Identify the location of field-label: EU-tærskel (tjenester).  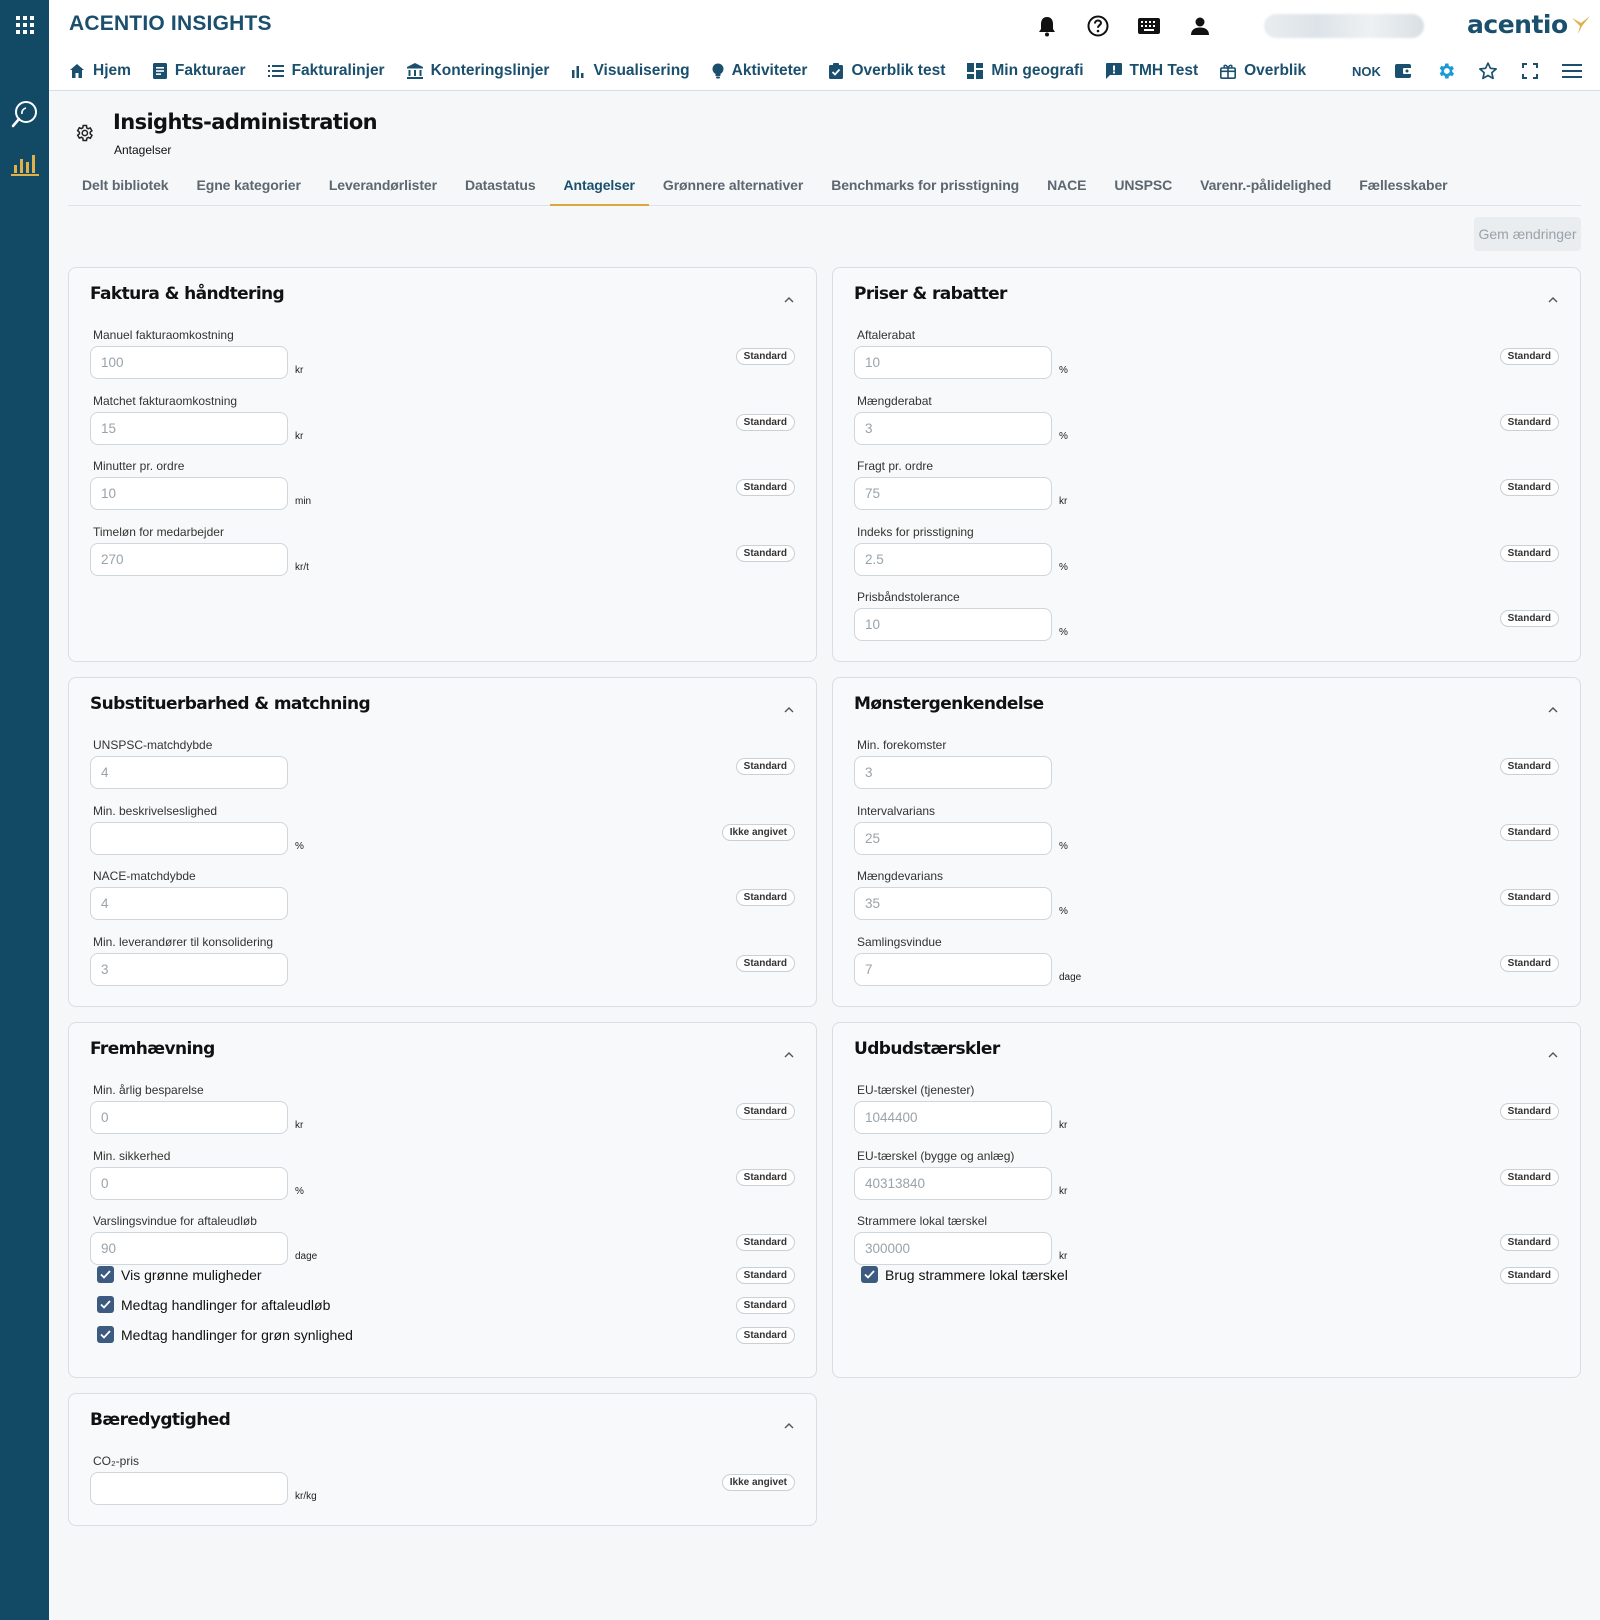
(916, 1090).